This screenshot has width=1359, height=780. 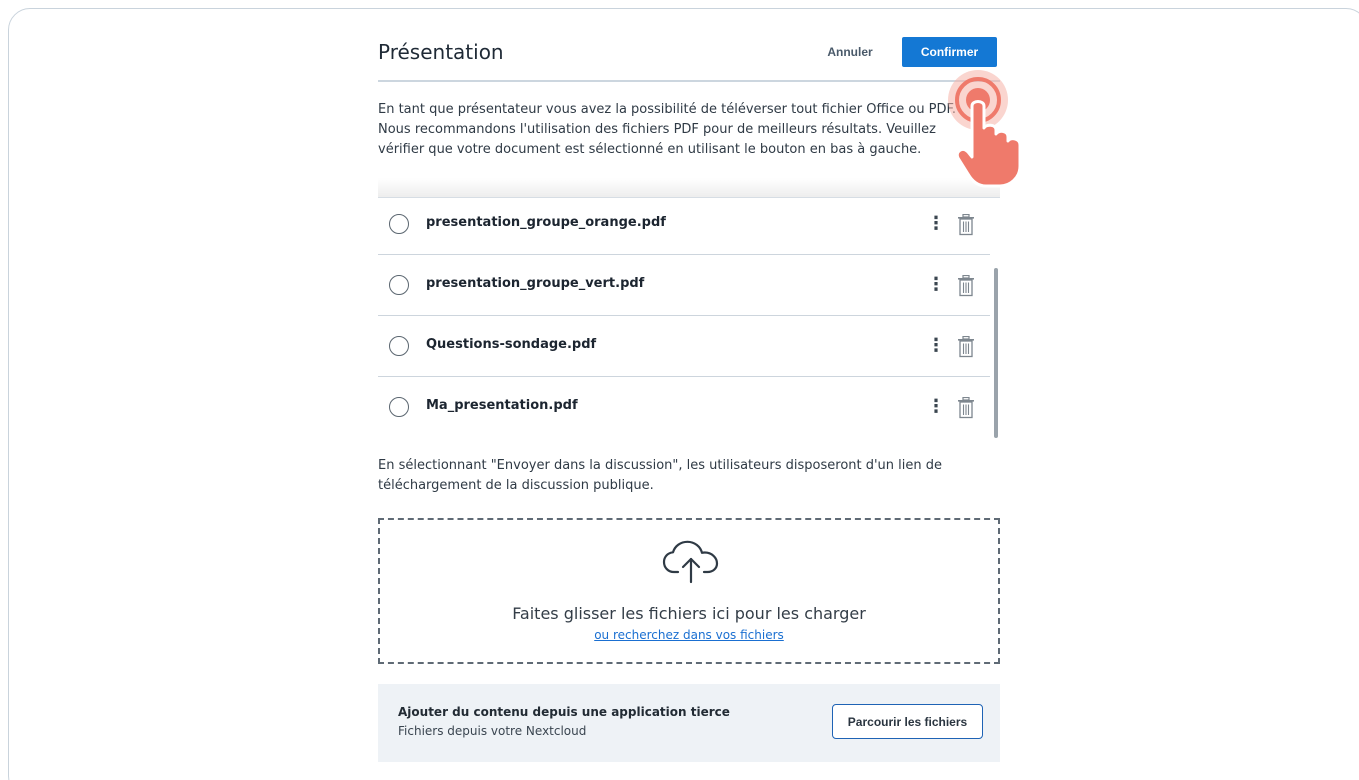 I want to click on third-party-subtitle: Fichiers depuis votre Nextcloud, so click(x=492, y=731).